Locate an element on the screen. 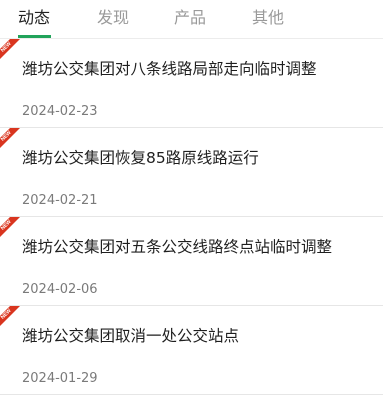 The image size is (383, 395). news-title: 潍坊公交集团对八条线路局部走向临时调整 is located at coordinates (169, 69).